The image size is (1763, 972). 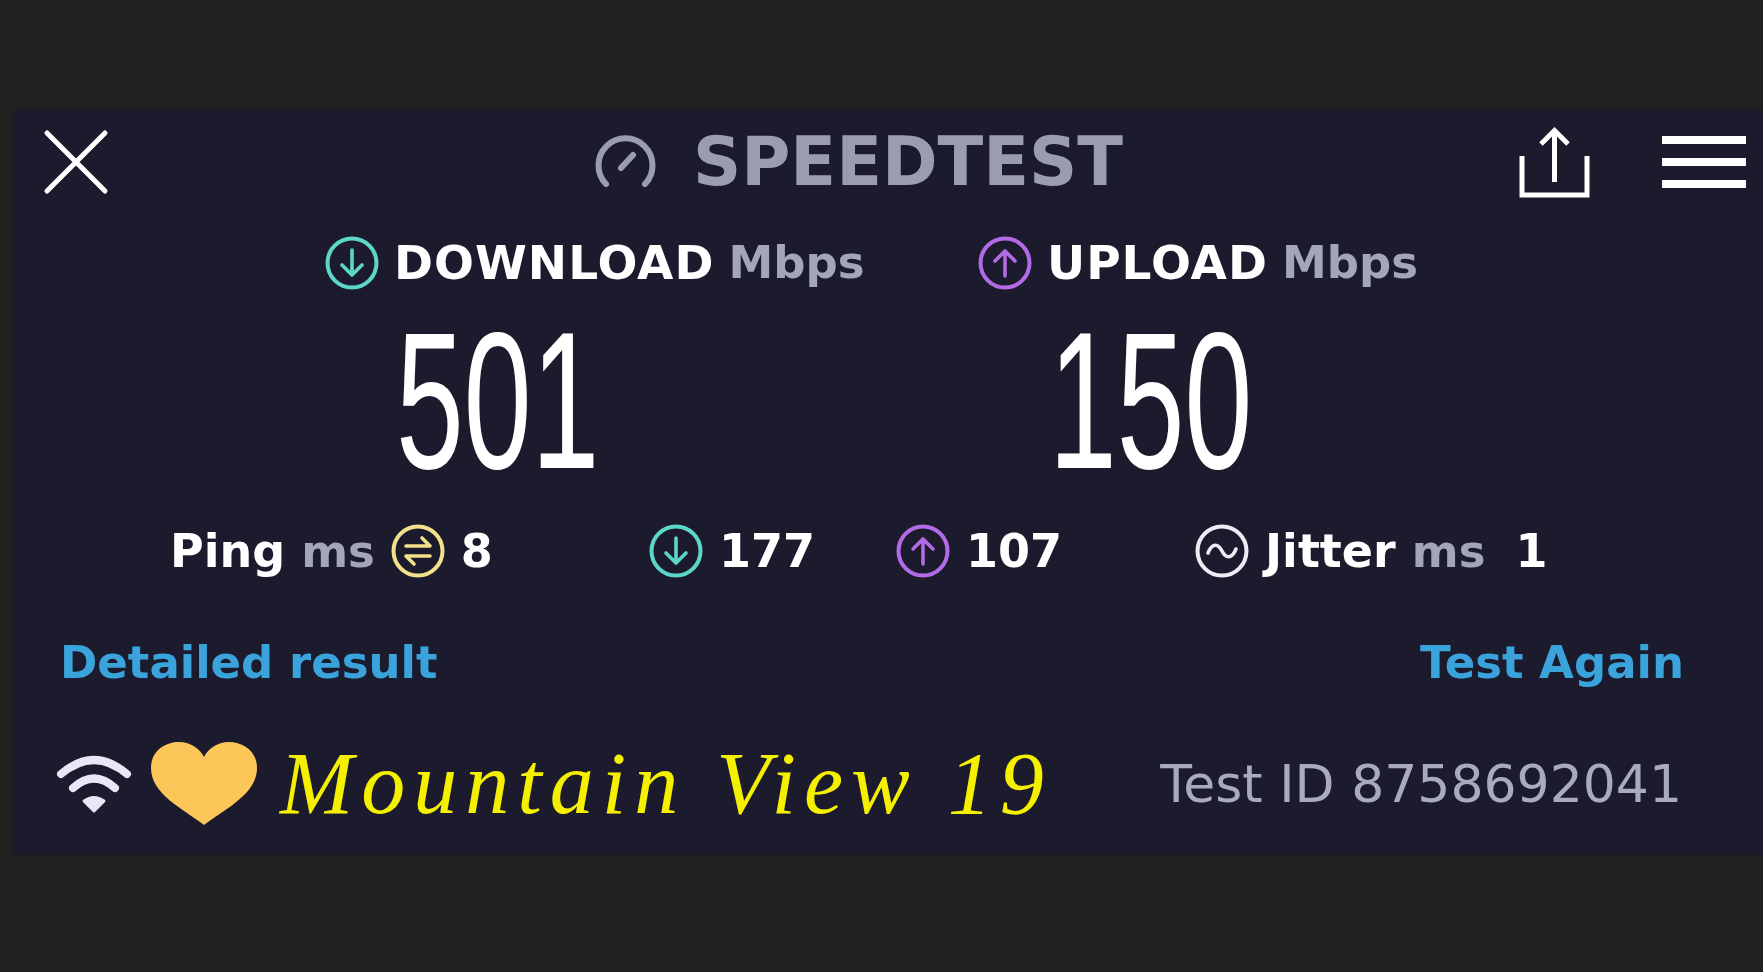 I want to click on close-button, so click(x=76, y=162).